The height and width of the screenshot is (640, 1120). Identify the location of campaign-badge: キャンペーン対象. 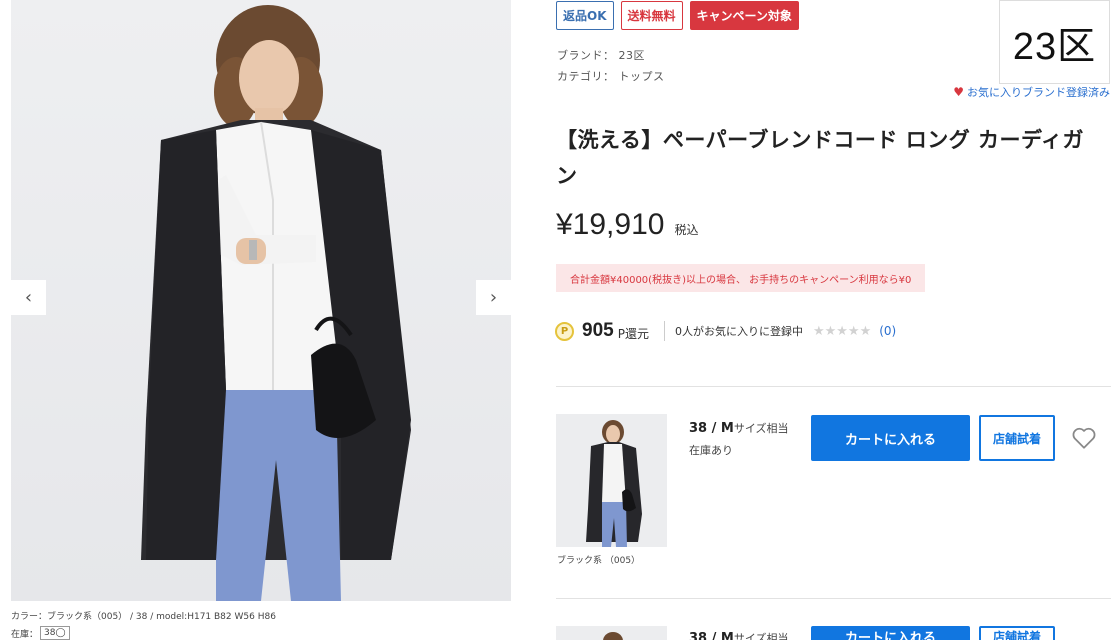
(744, 15).